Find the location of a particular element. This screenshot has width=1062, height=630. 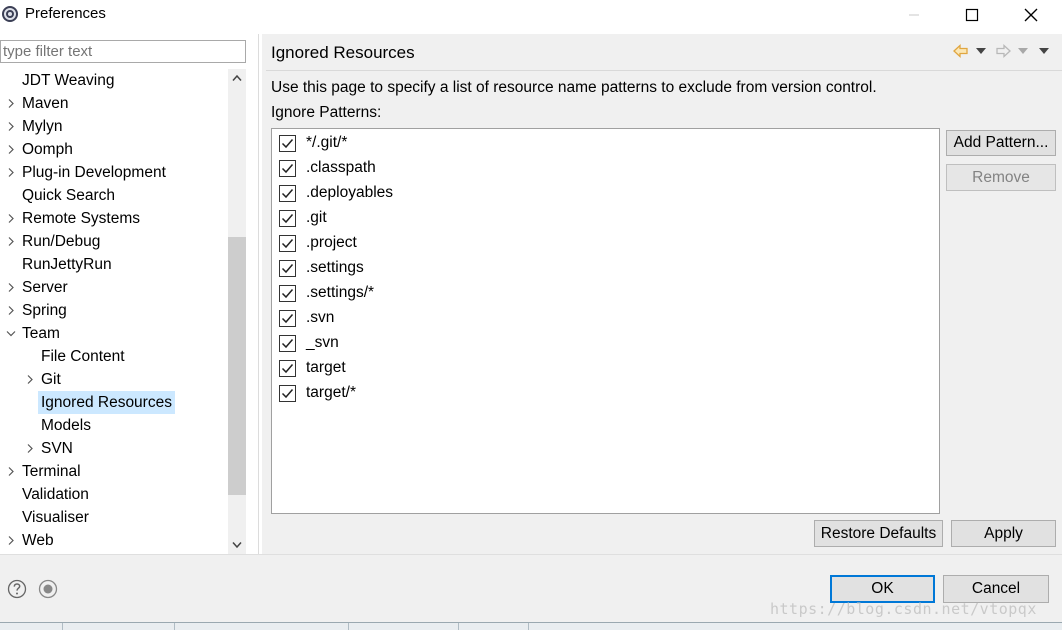

tree-item: JDT Weaving is located at coordinates (114, 80).